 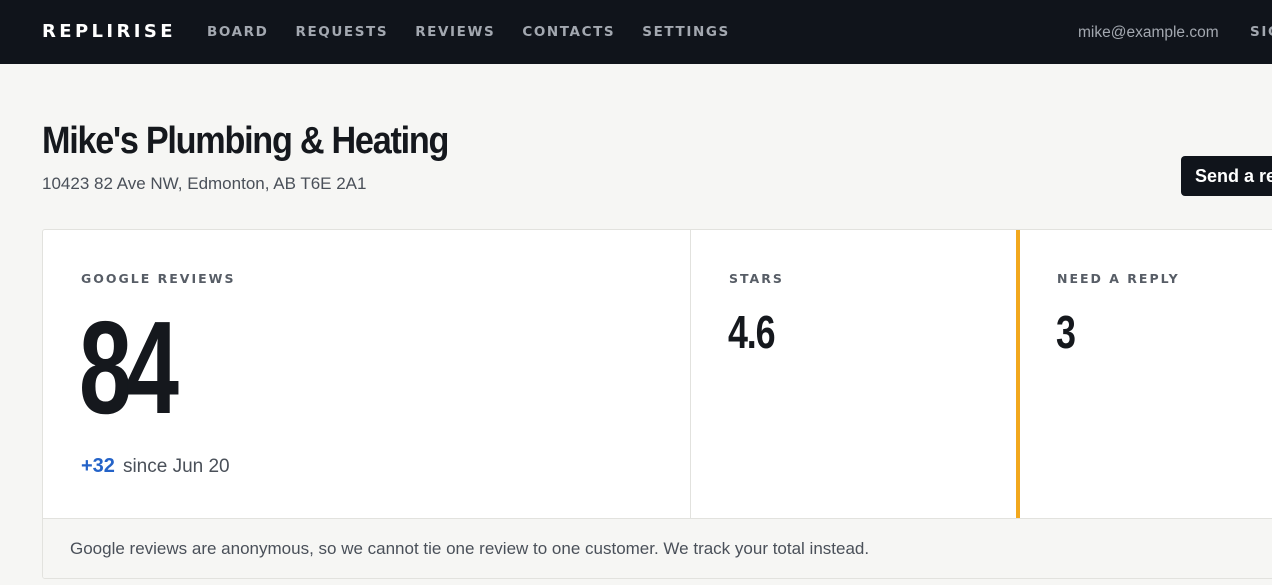 I want to click on nav-item-board: BOARD, so click(x=237, y=32).